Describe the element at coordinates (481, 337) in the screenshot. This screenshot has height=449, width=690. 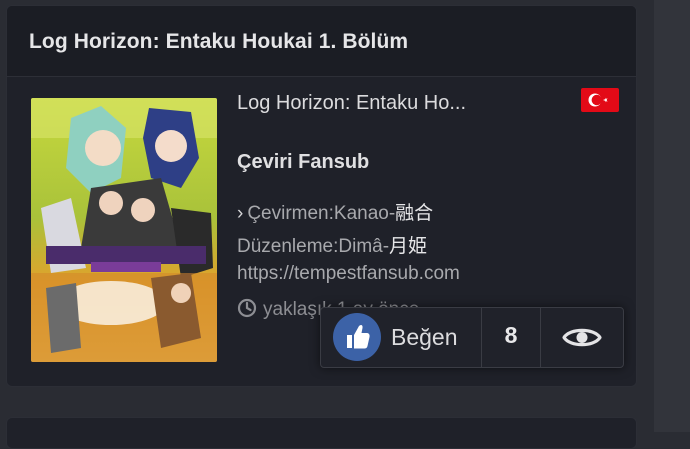
I see `divider` at that location.